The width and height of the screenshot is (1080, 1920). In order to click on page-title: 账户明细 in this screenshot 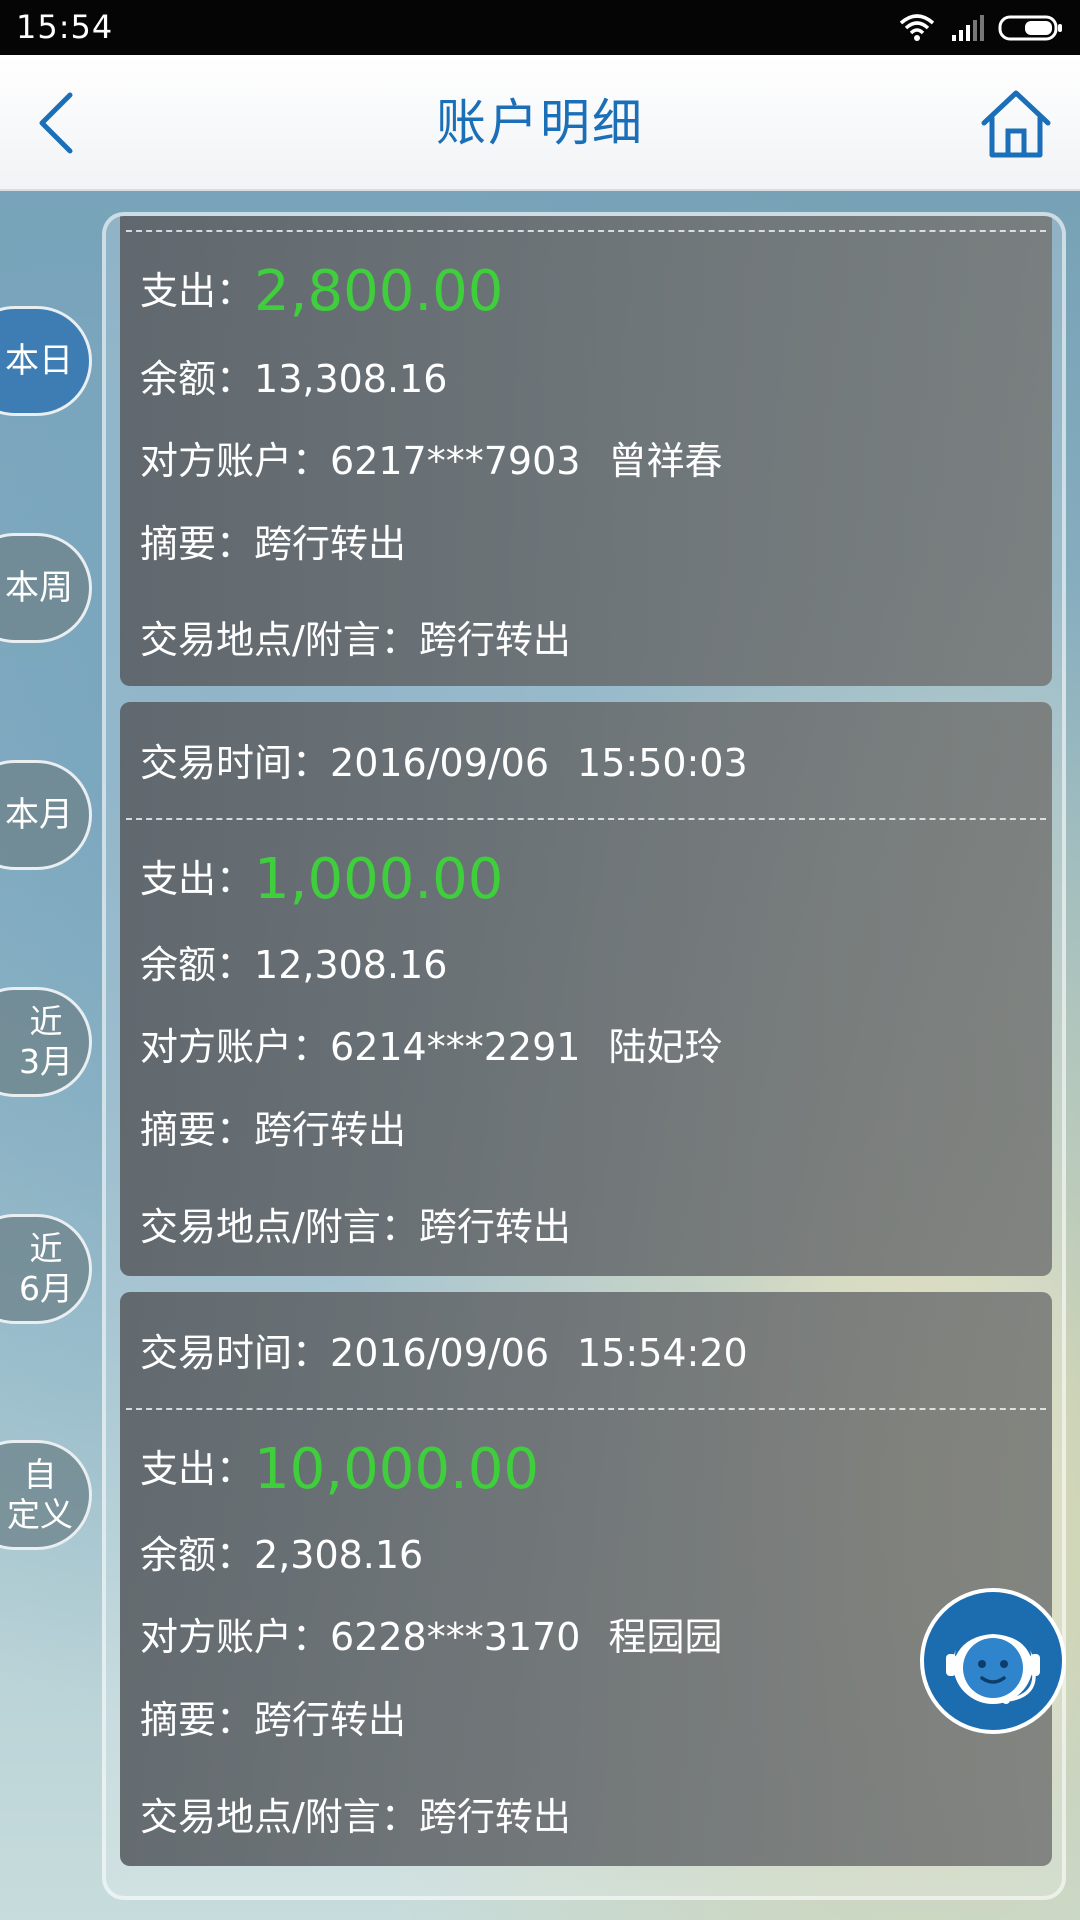, I will do `click(540, 123)`.